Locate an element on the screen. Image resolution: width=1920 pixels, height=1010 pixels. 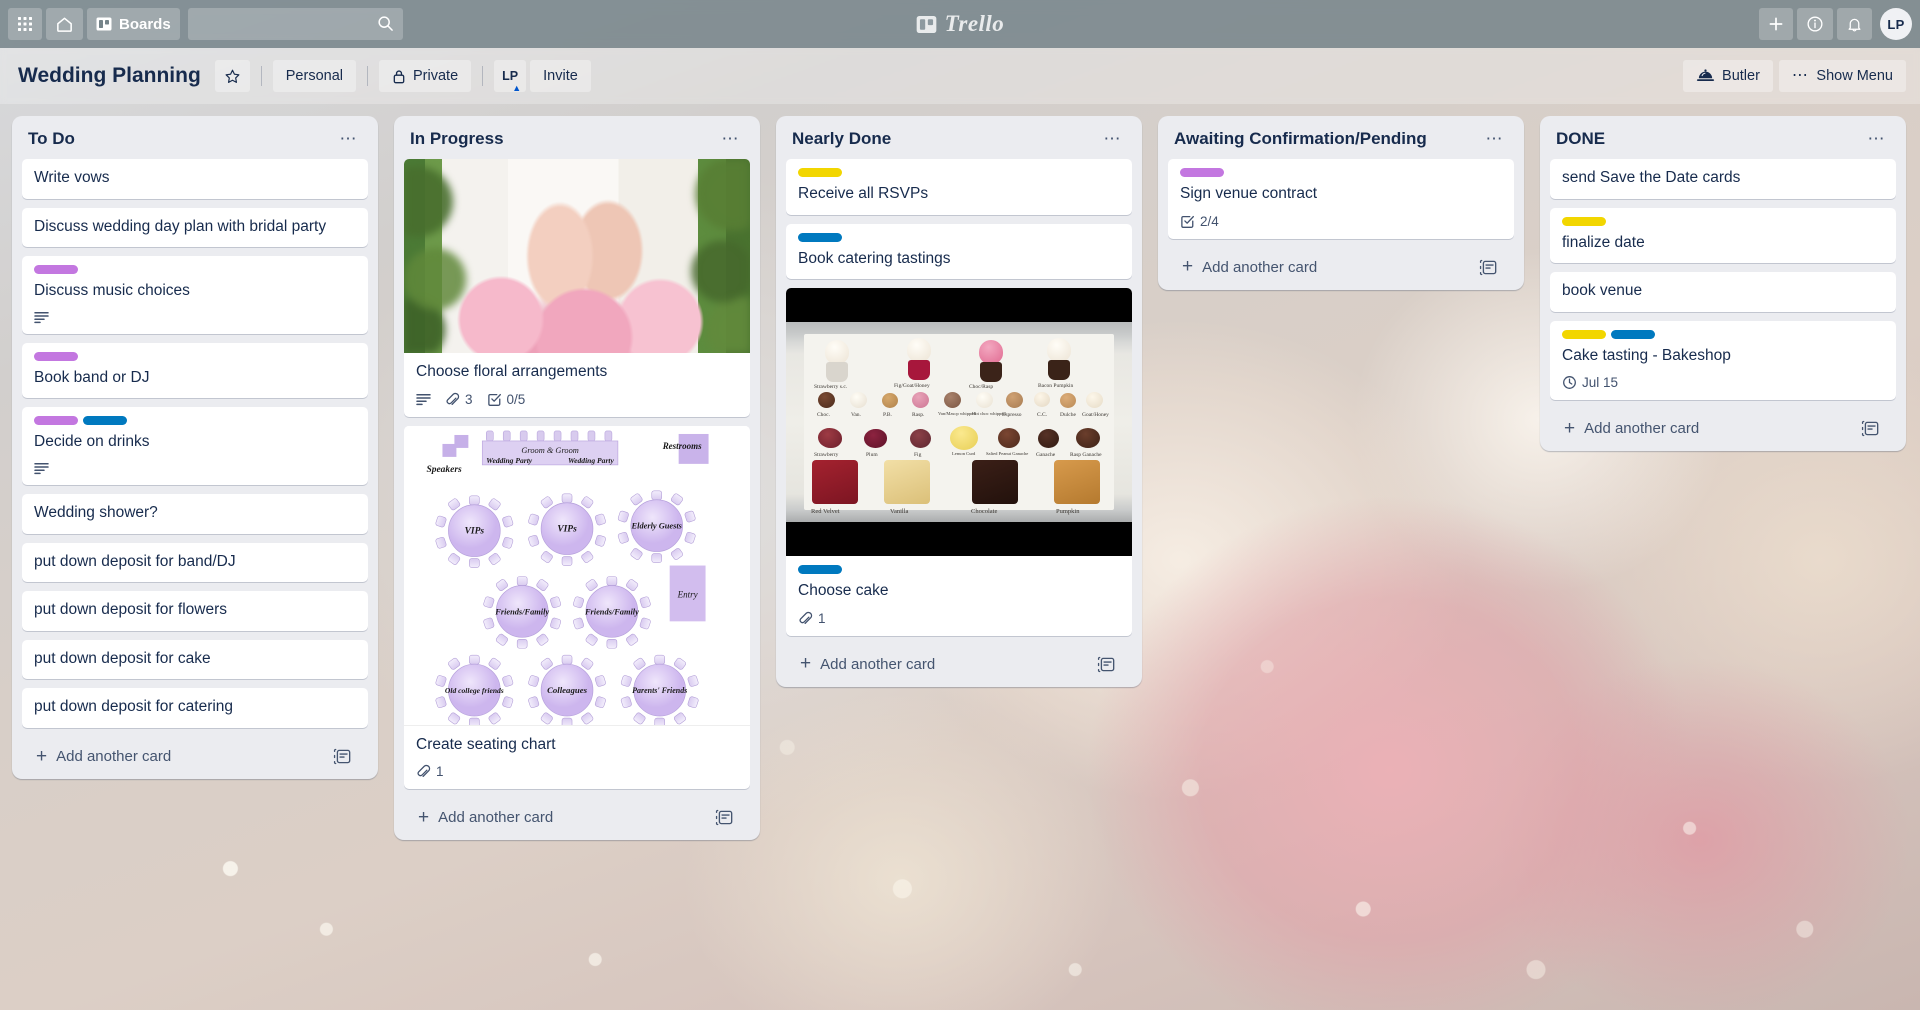
frosting-label: Choc. is located at coordinates (823, 415).